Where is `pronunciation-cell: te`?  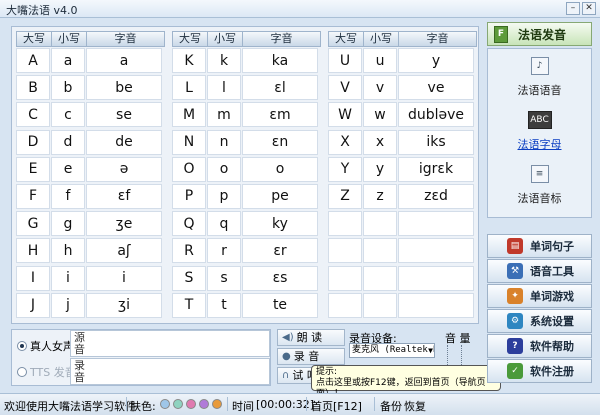 pronunciation-cell: te is located at coordinates (280, 305).